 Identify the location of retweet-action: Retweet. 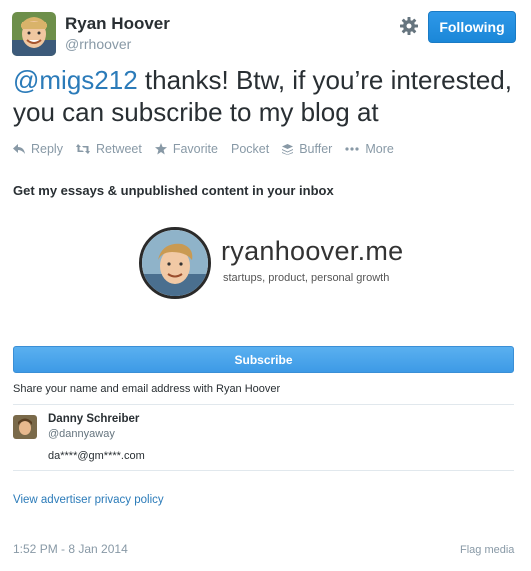
(108, 149).